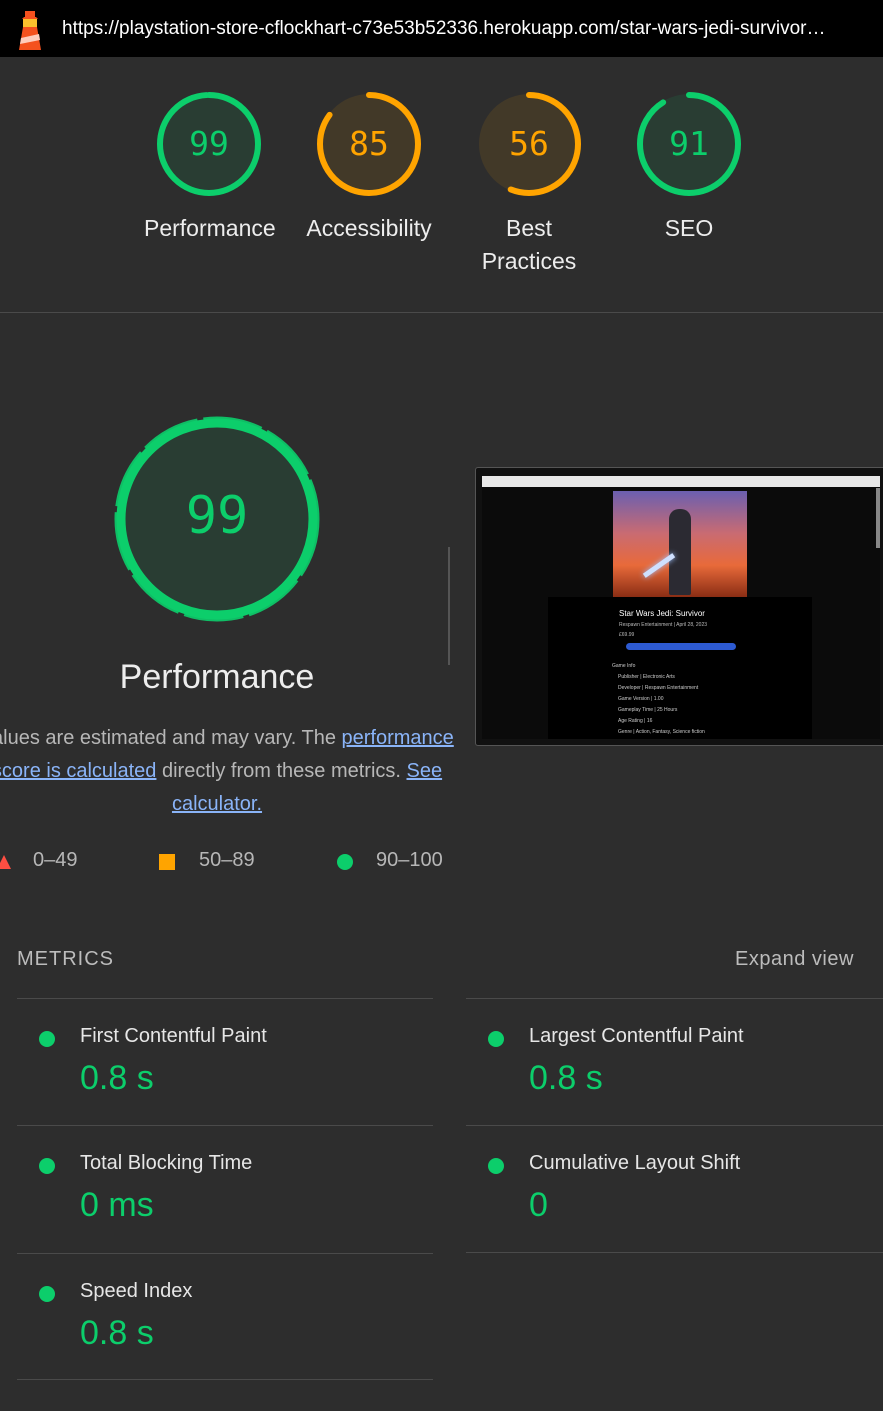  I want to click on gauge-performance: 99 Performance, so click(210, 167).